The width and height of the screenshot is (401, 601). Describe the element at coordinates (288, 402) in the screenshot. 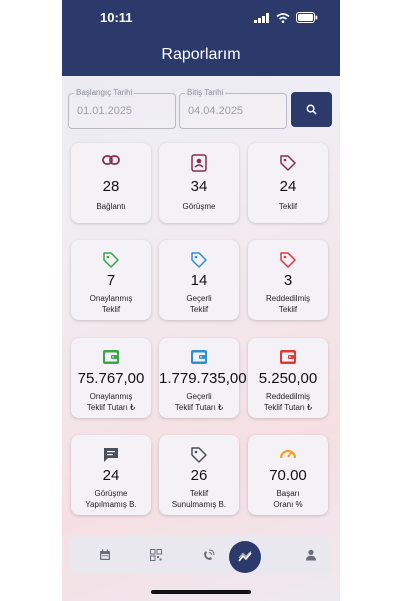

I see `stat-label: Reddedilmiş Teklif Tutarı ₺` at that location.